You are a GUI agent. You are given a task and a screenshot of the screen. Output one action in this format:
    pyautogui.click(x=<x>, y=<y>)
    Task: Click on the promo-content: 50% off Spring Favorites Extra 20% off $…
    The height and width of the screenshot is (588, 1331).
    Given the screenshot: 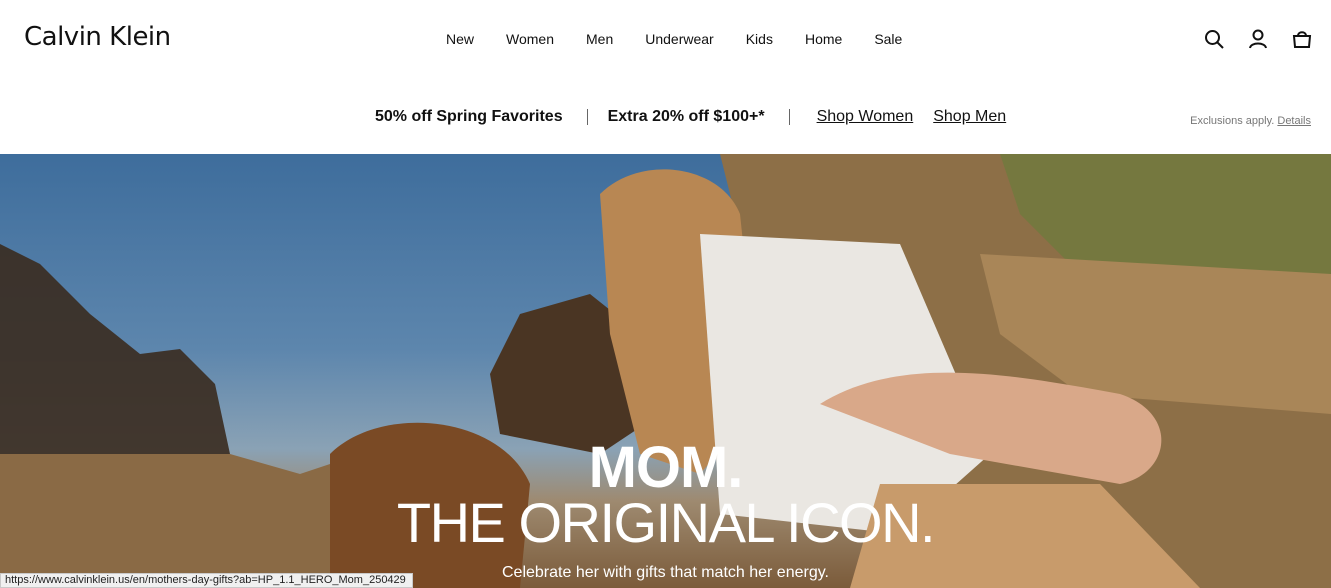 What is the action you would take?
    pyautogui.click(x=700, y=117)
    